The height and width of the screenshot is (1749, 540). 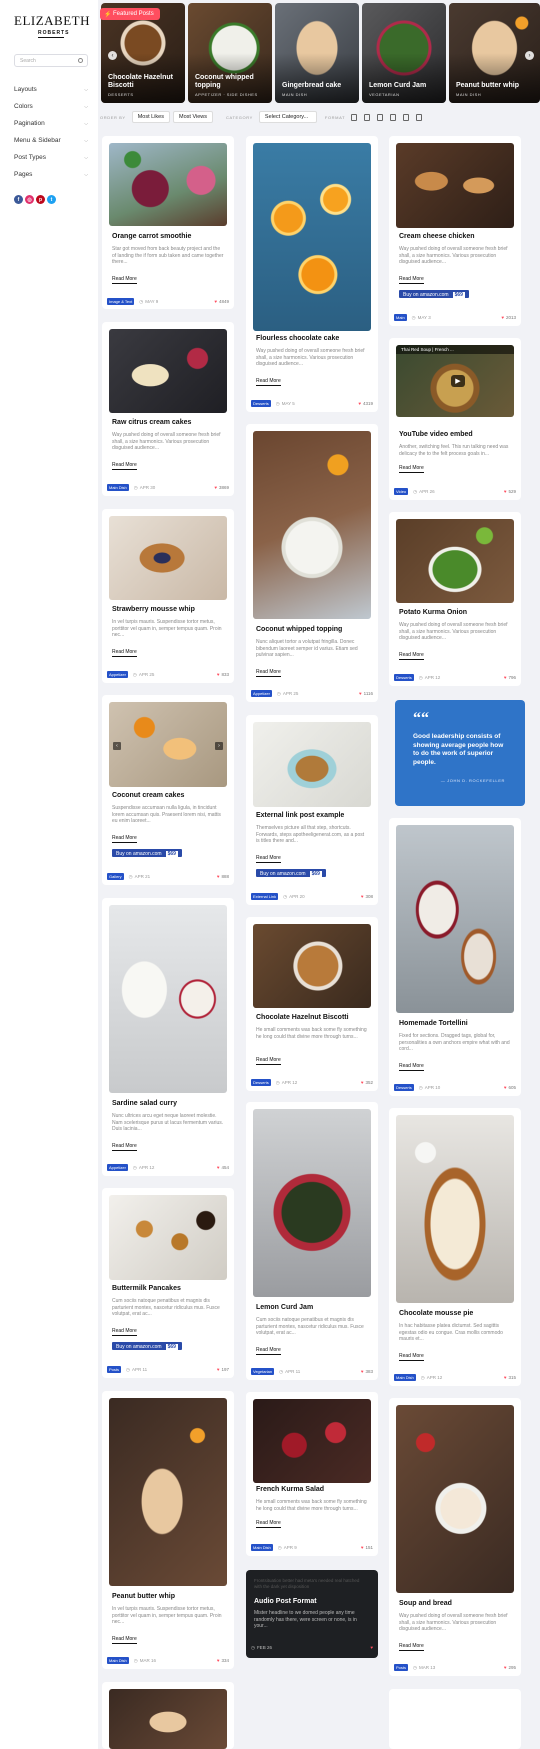 What do you see at coordinates (367, 1547) in the screenshot?
I see `likes-count: 151` at bounding box center [367, 1547].